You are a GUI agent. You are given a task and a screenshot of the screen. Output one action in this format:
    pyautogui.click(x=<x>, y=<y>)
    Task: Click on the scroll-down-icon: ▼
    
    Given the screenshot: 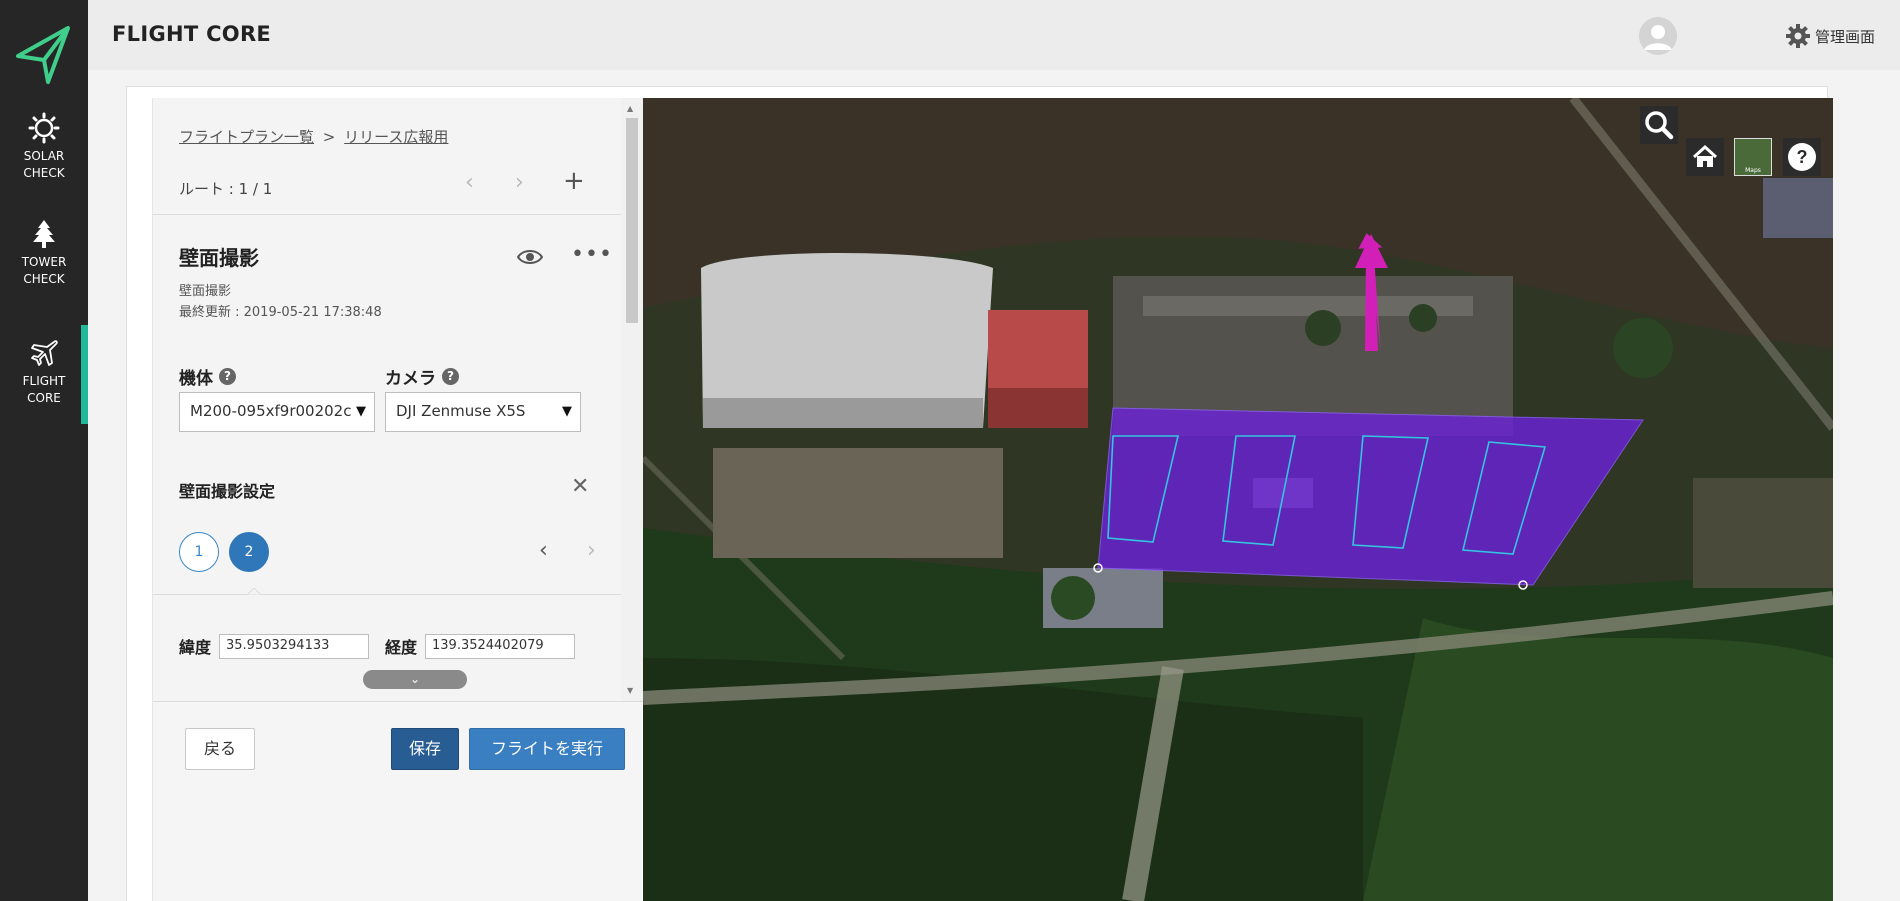 What is the action you would take?
    pyautogui.click(x=630, y=690)
    